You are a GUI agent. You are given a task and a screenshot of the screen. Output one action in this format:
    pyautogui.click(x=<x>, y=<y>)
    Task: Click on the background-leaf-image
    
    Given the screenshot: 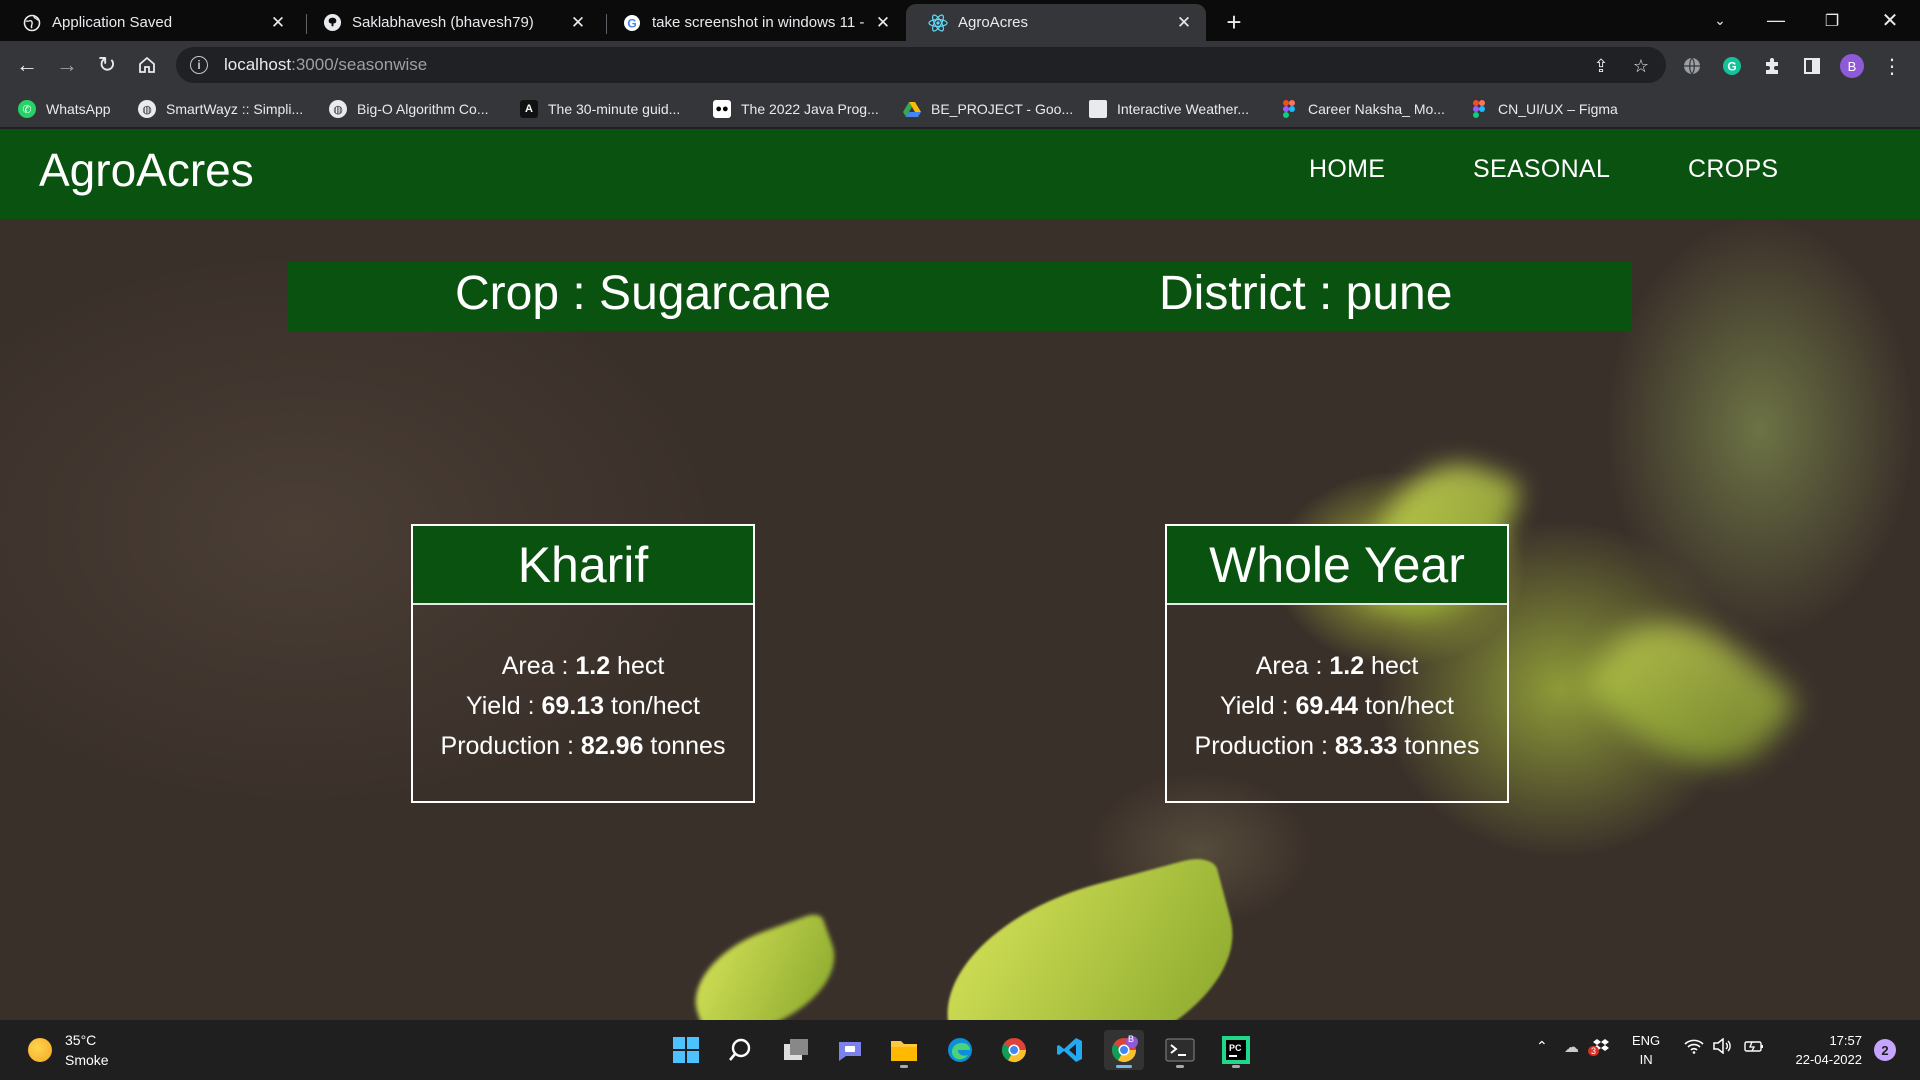 What is the action you would take?
    pyautogui.click(x=1690, y=694)
    